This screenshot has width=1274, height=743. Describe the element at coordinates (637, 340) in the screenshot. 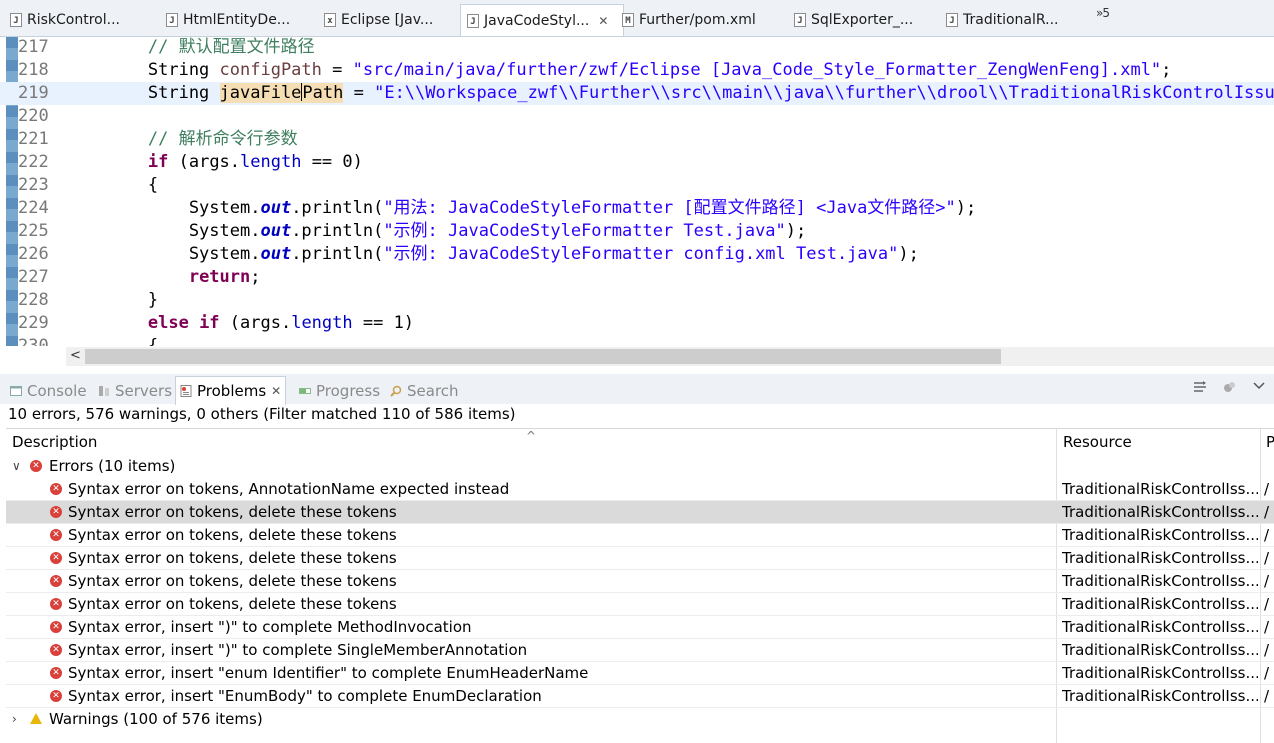

I see `code-line: 230 {` at that location.